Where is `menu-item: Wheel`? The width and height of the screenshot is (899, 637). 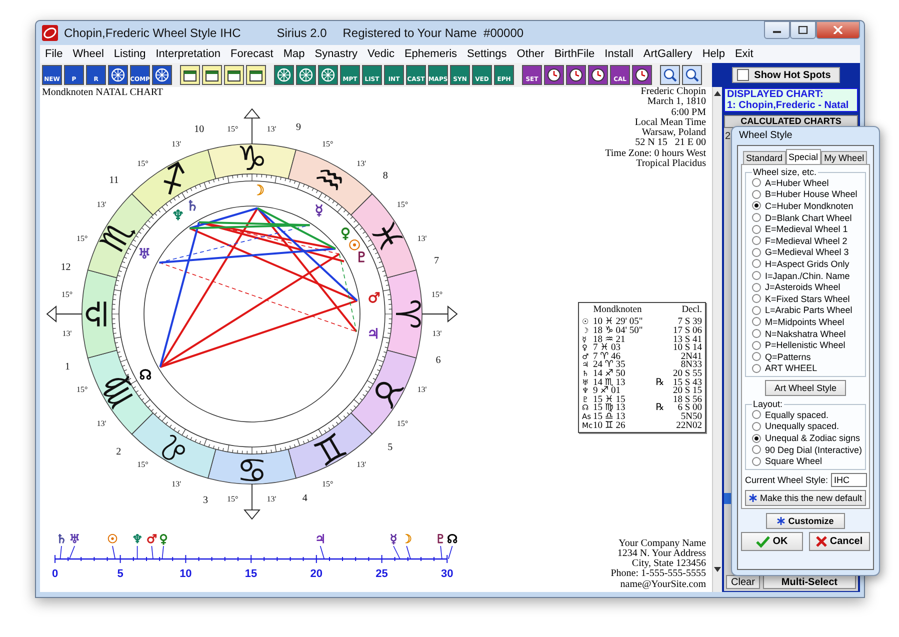
menu-item: Wheel is located at coordinates (88, 54).